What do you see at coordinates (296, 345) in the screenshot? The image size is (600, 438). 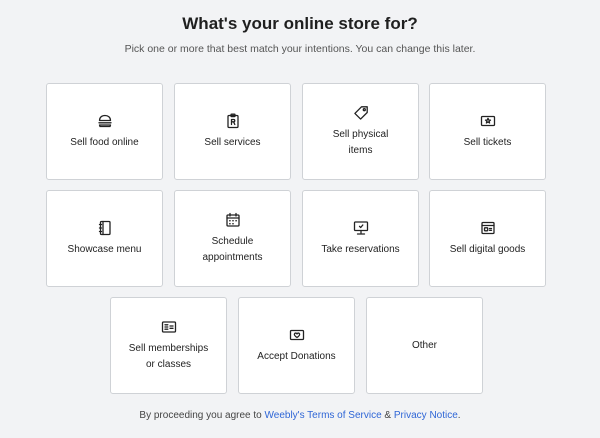 I see `option-accept-donations: Accept Donations` at bounding box center [296, 345].